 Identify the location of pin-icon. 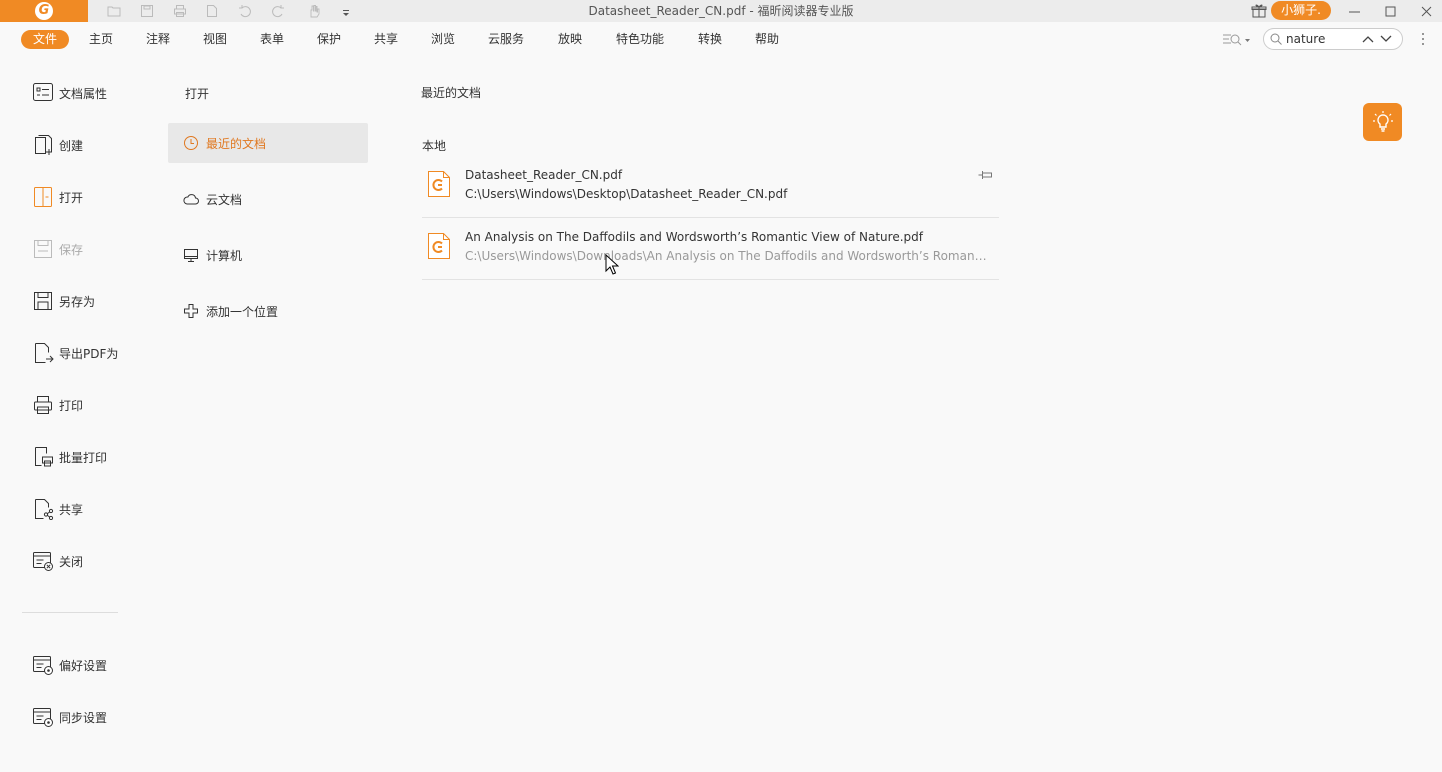
(986, 175).